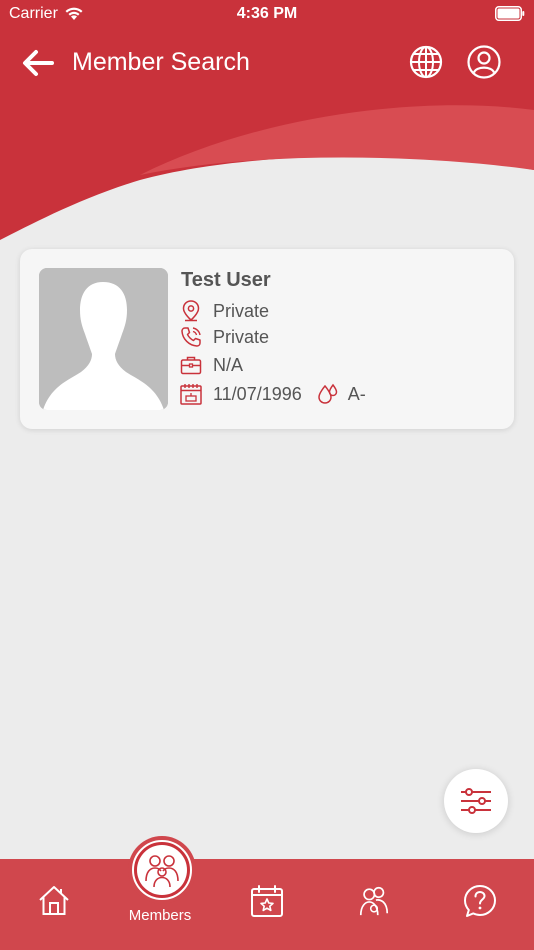  I want to click on address-value: Private, so click(241, 310).